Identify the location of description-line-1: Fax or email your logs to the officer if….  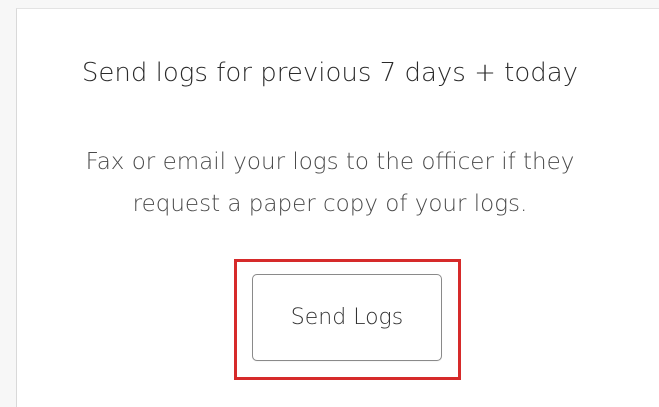
(330, 162).